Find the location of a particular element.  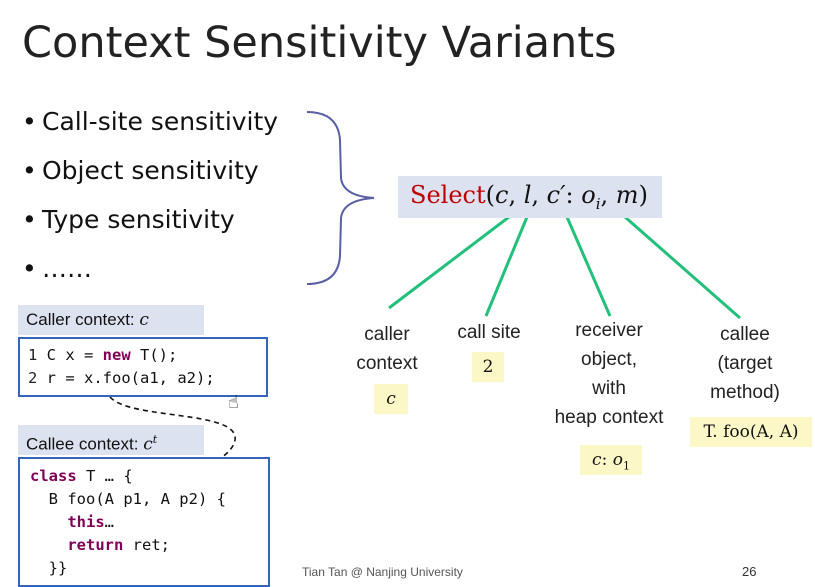

caller-code-line-2: 2 r = x.foo(a1, a2); is located at coordinates (121, 378).